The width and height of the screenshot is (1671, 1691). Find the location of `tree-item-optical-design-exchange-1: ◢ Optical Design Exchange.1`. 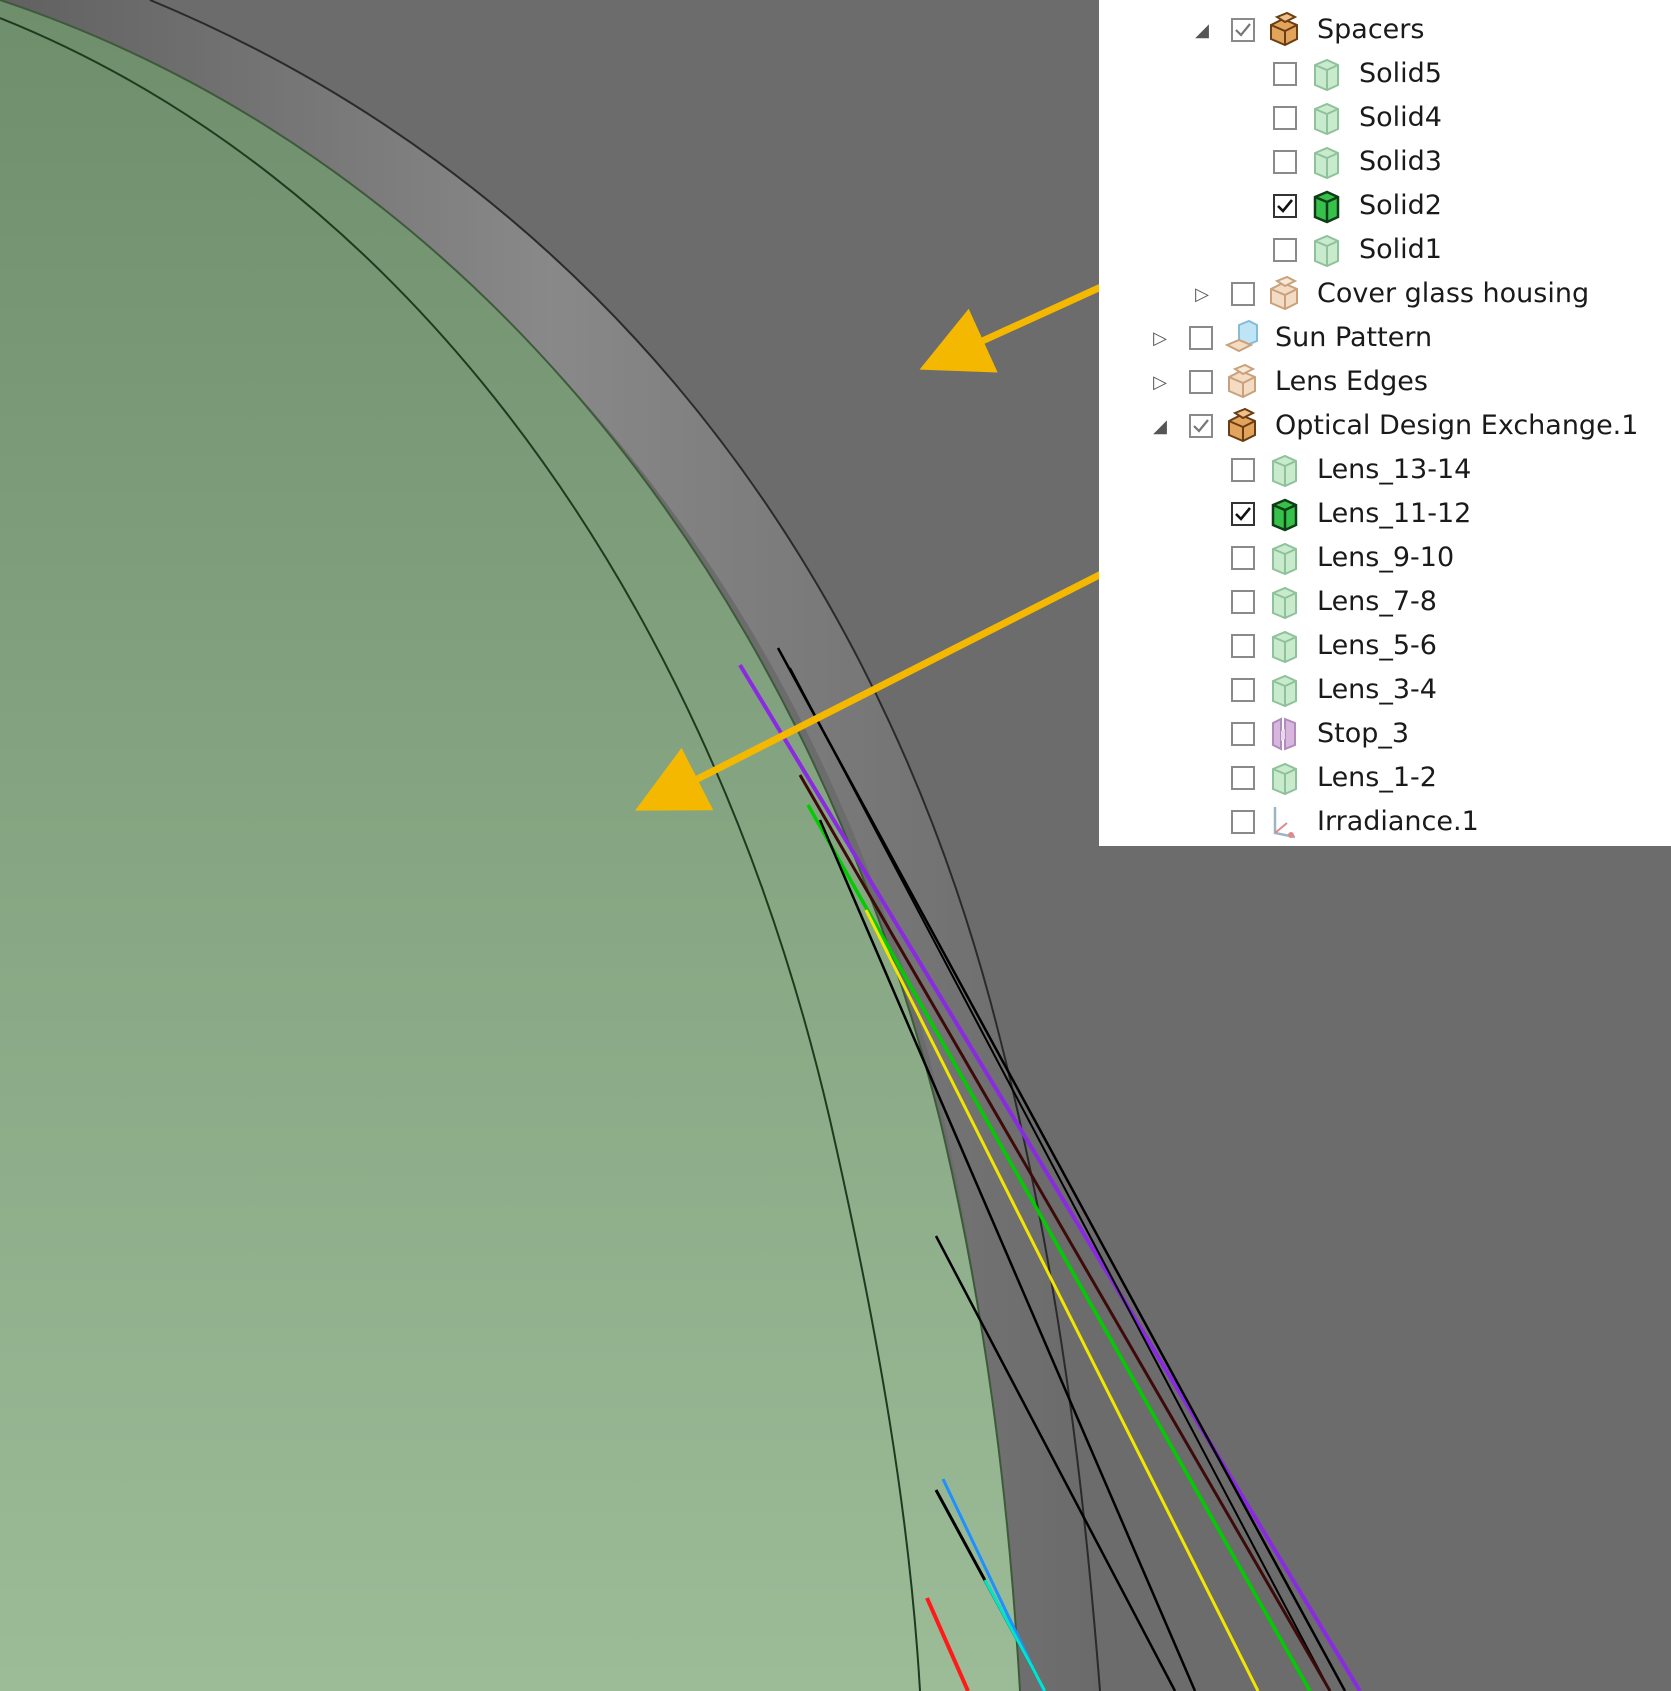

tree-item-optical-design-exchange-1: ◢ Optical Design Exchange.1 is located at coordinates (1393, 426).